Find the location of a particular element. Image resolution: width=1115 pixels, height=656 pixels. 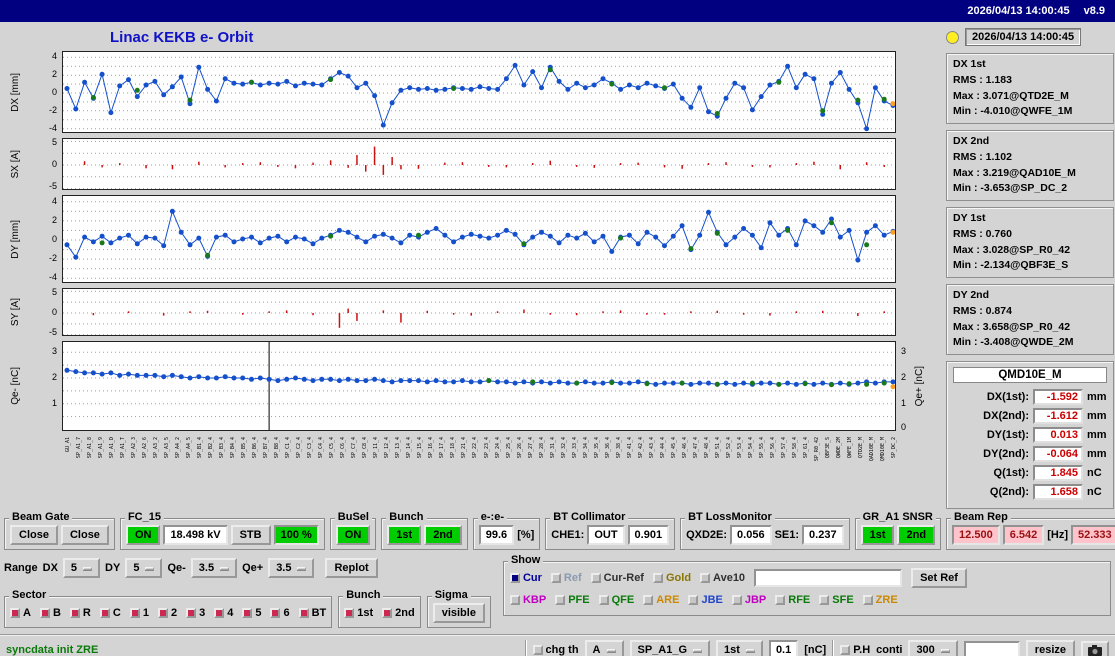

bunch-2nd-button: 2nd is located at coordinates (443, 535).